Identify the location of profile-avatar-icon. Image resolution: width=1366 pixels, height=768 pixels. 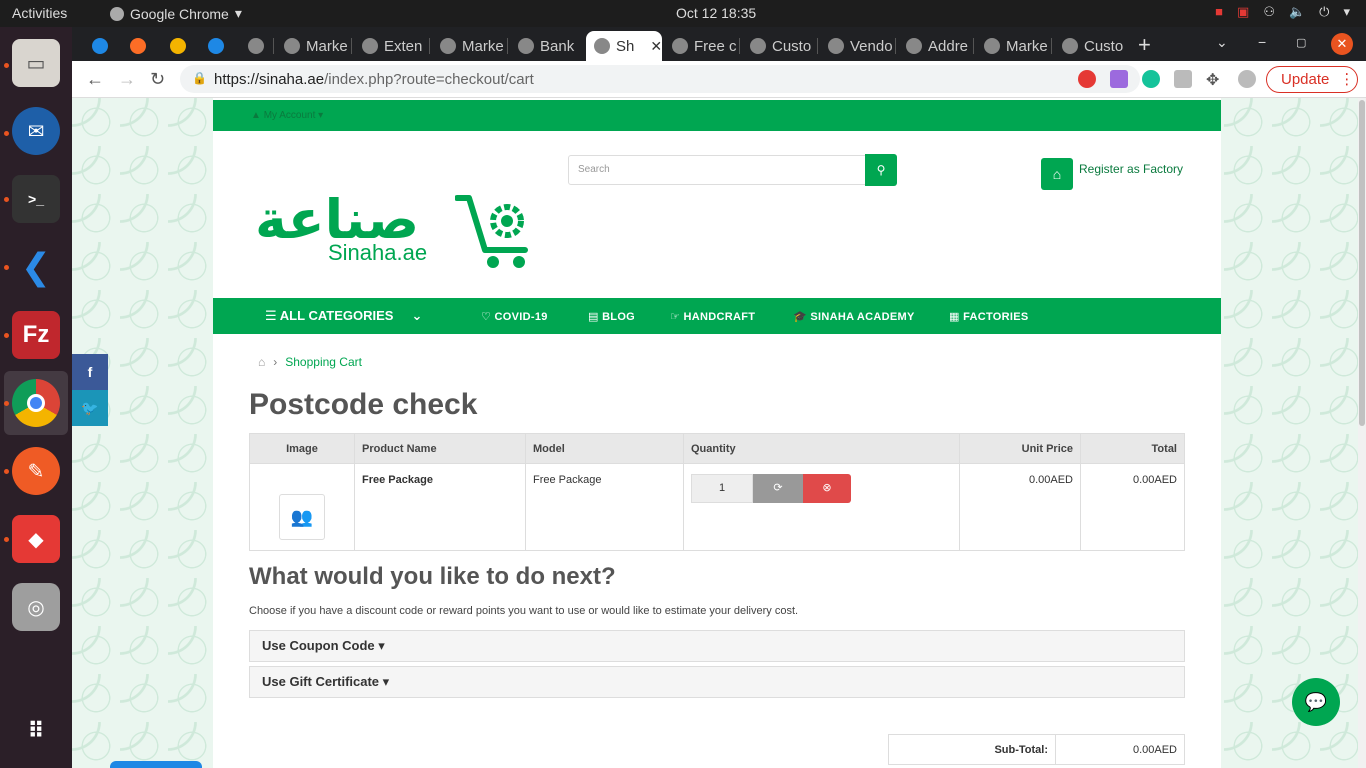
(1247, 79).